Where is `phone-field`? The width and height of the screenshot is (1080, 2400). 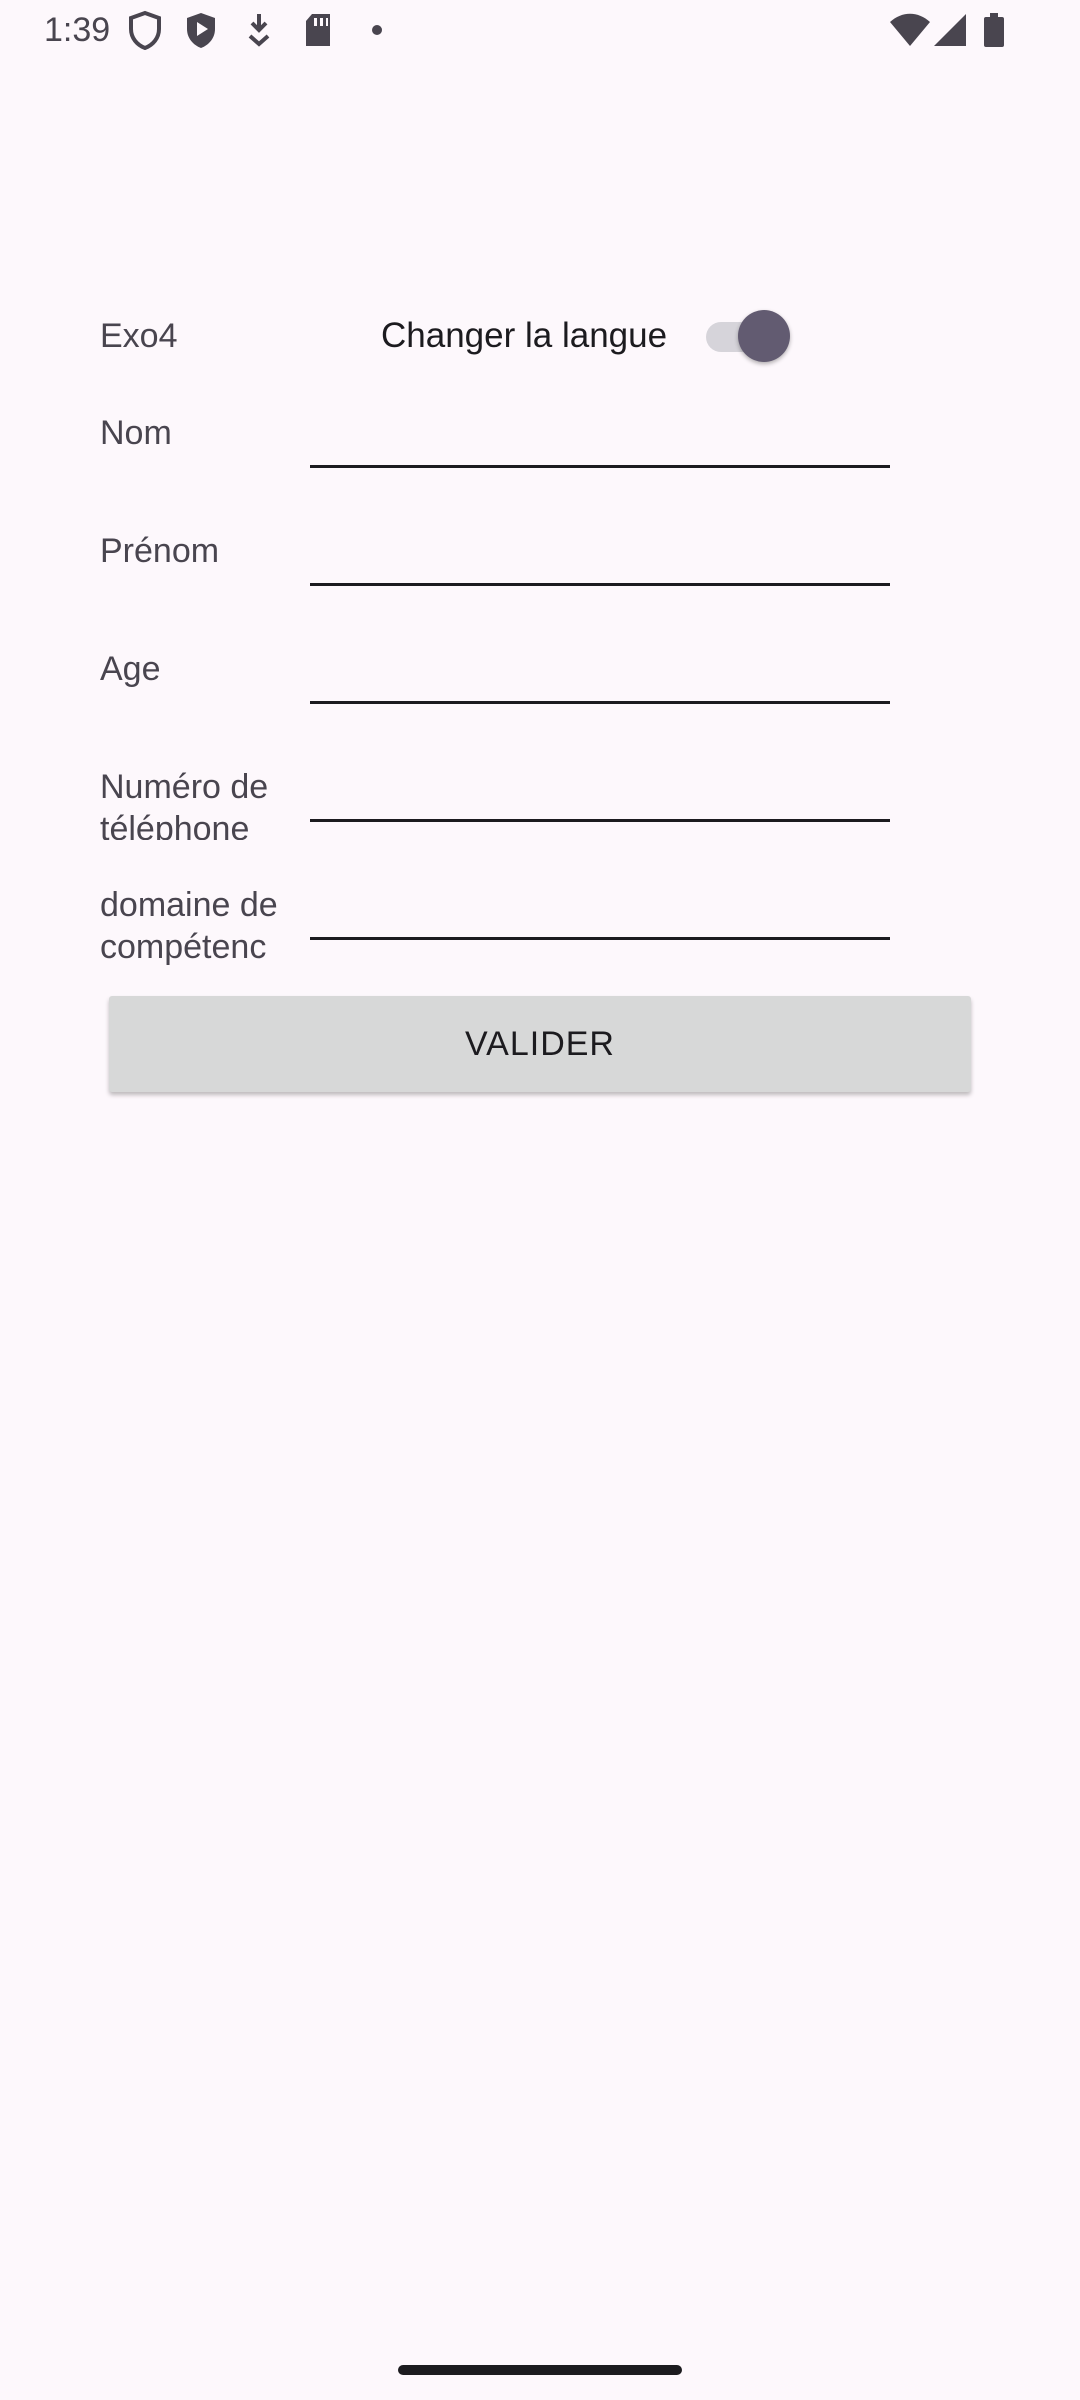
phone-field is located at coordinates (600, 792).